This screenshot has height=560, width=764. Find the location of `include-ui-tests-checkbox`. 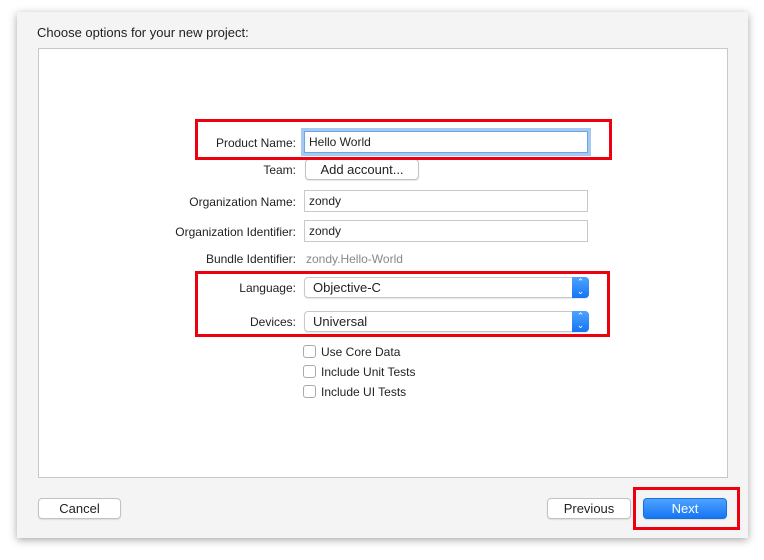

include-ui-tests-checkbox is located at coordinates (309, 391).